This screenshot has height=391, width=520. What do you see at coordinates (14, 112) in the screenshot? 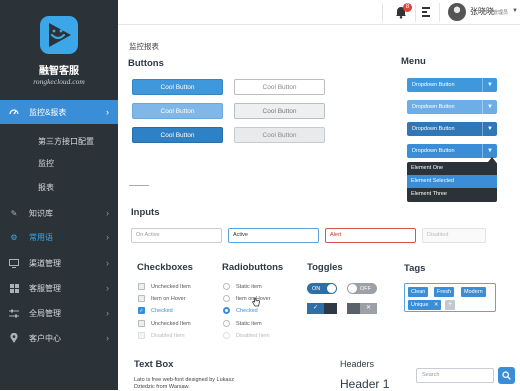
I see `dashboard-gauge-icon` at bounding box center [14, 112].